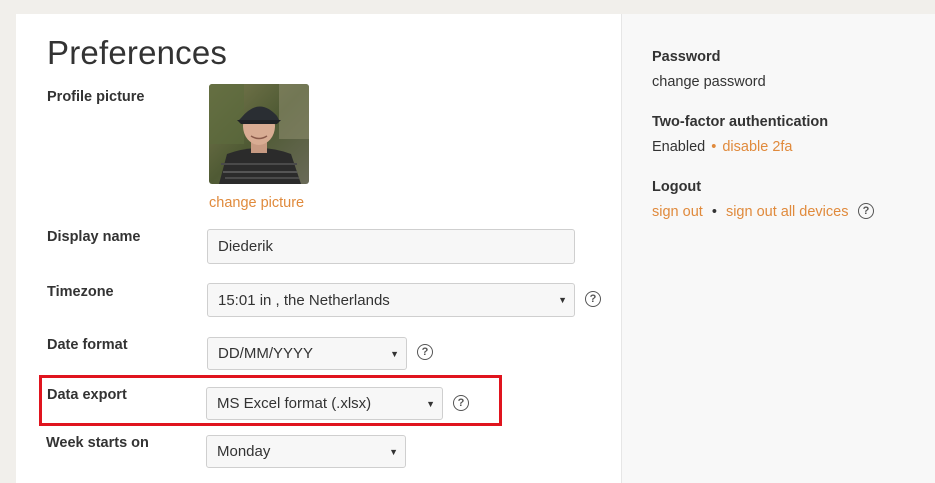  I want to click on date-format-select: DD/MM/YYYY ▼, so click(307, 353).